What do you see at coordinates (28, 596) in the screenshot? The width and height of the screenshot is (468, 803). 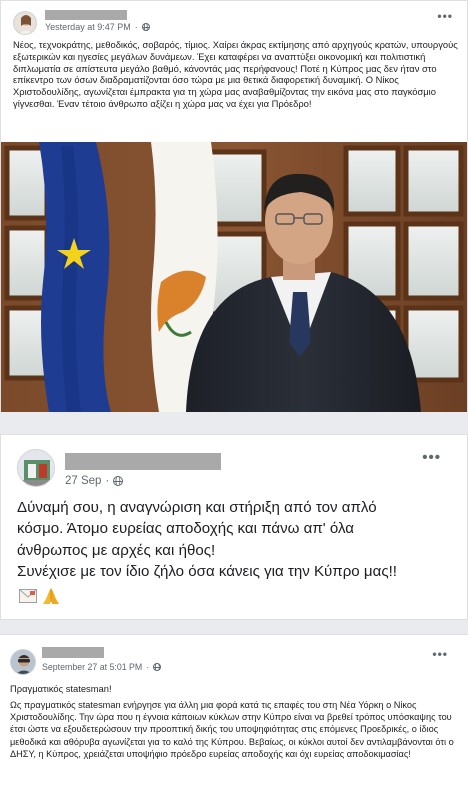 I see `envelope-icon` at bounding box center [28, 596].